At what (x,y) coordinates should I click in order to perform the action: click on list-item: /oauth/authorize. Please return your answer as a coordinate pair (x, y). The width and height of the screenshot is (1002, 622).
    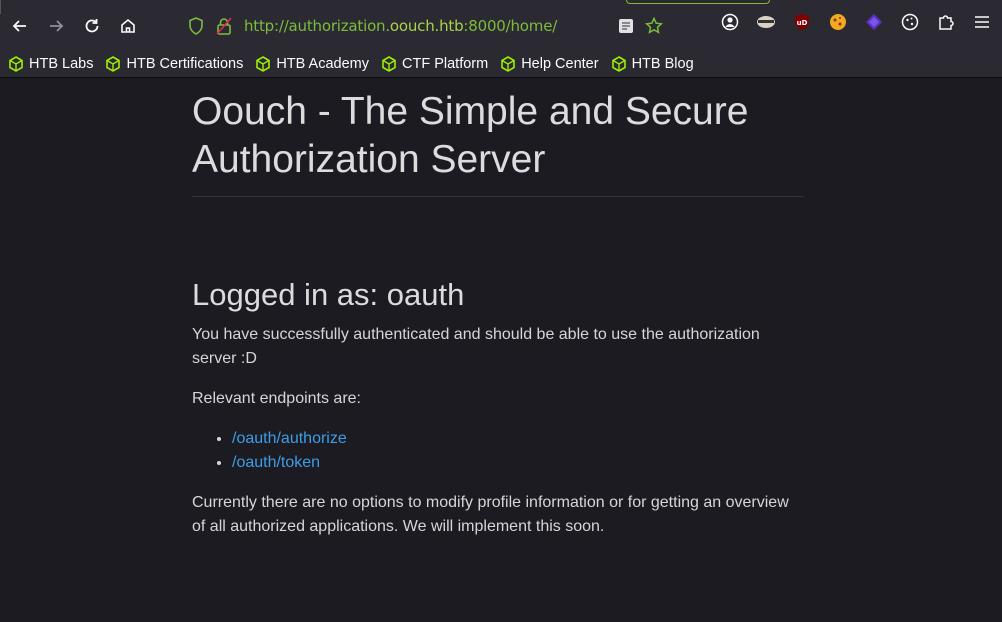
    Looking at the image, I should click on (518, 439).